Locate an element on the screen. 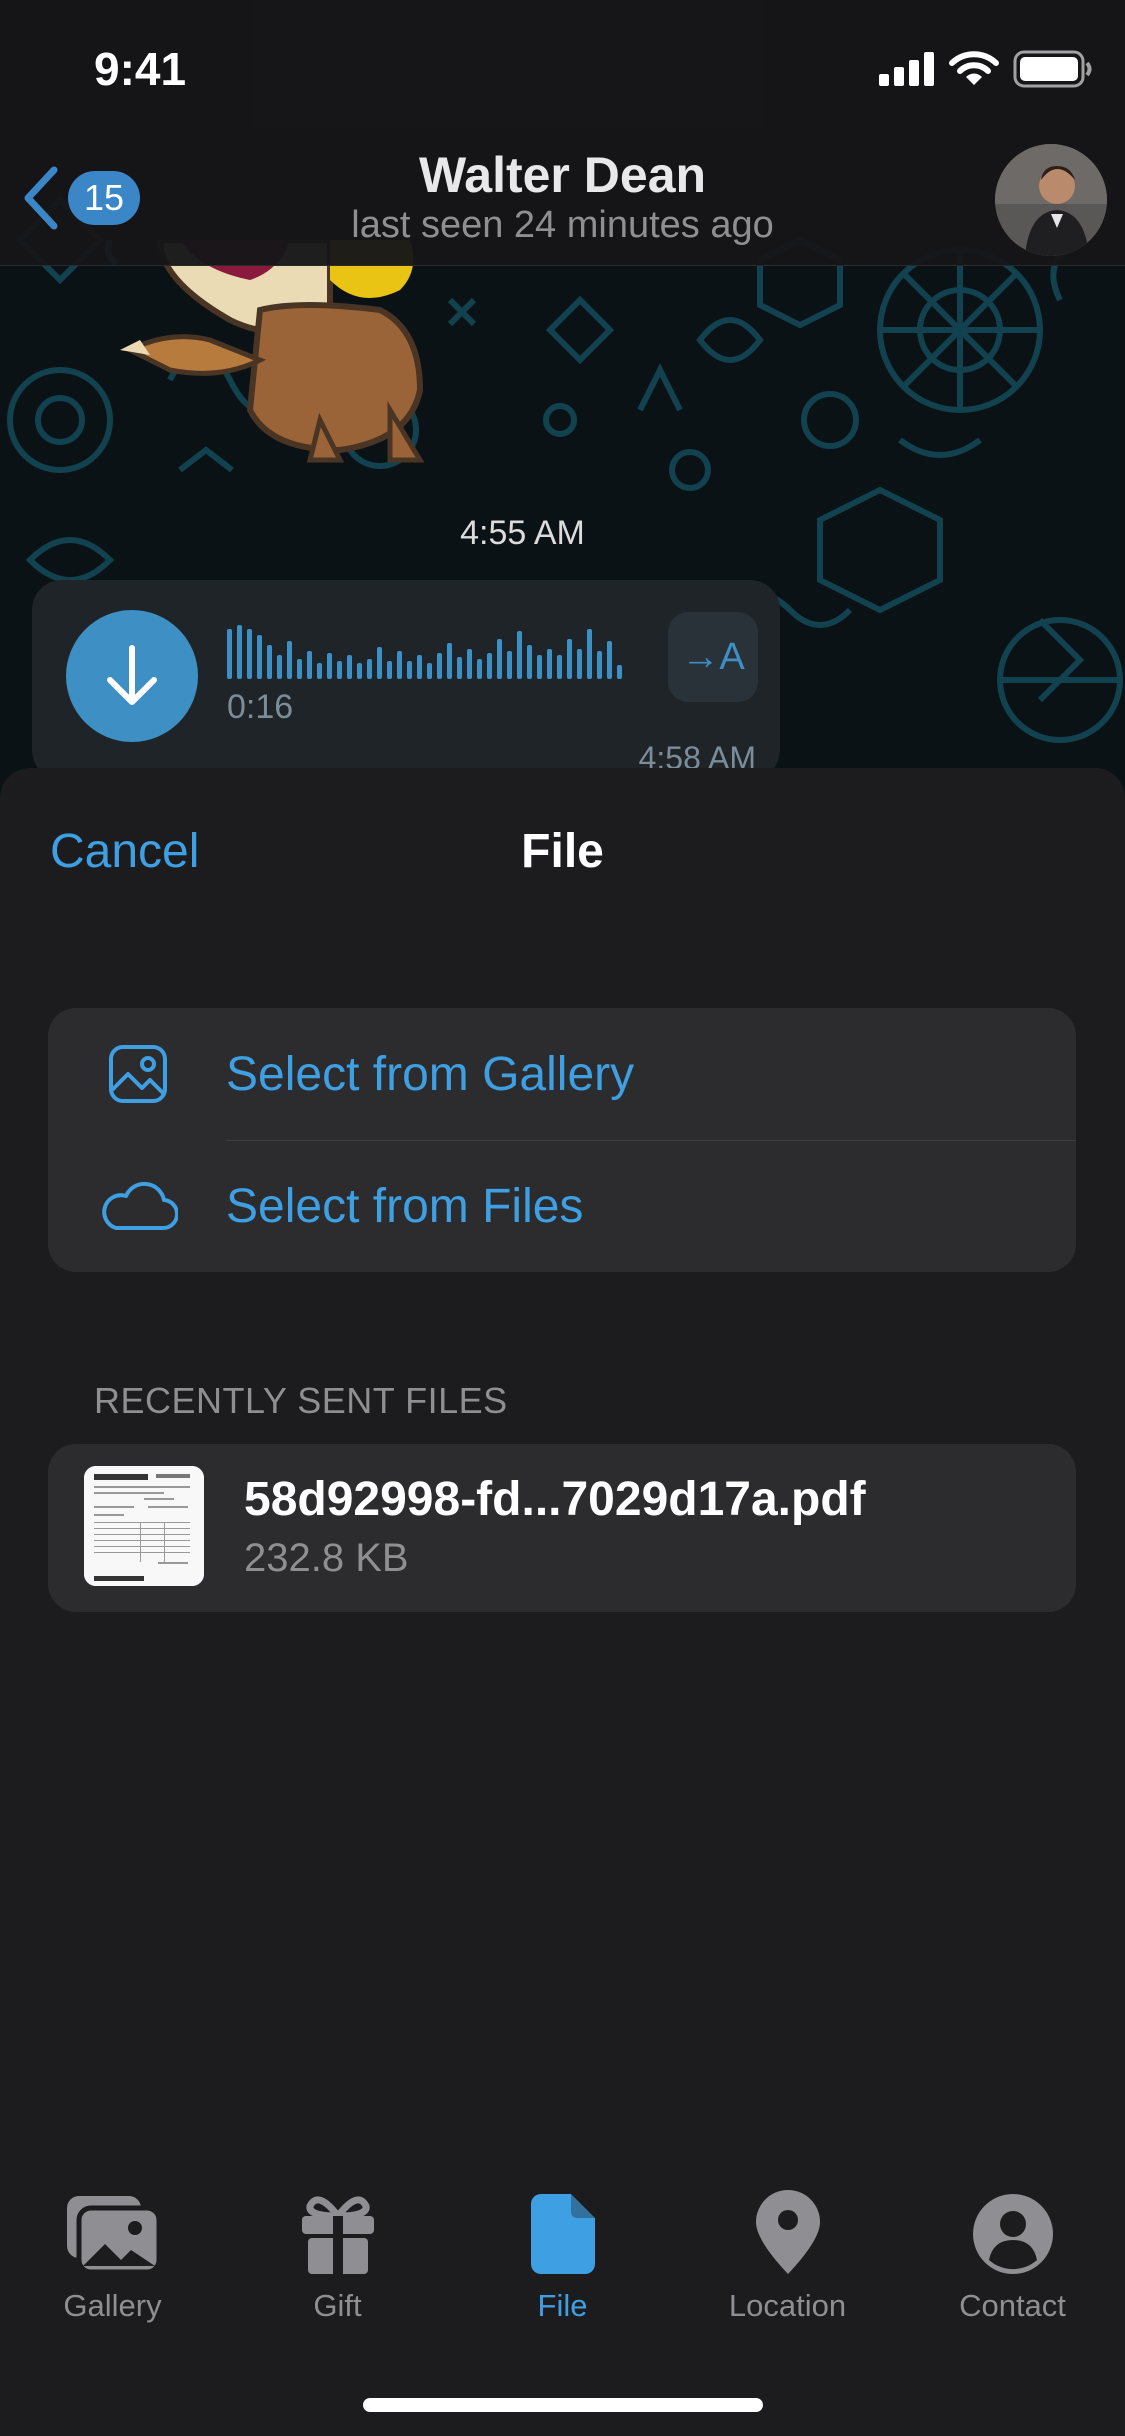  tab-label: Location is located at coordinates (787, 2305).